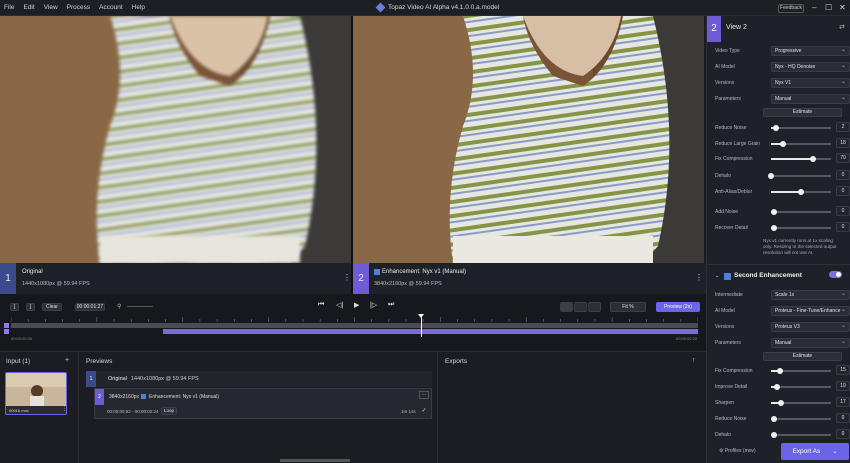 The image size is (850, 463). Describe the element at coordinates (810, 327) in the screenshot. I see `field-select: Proteus V3` at that location.